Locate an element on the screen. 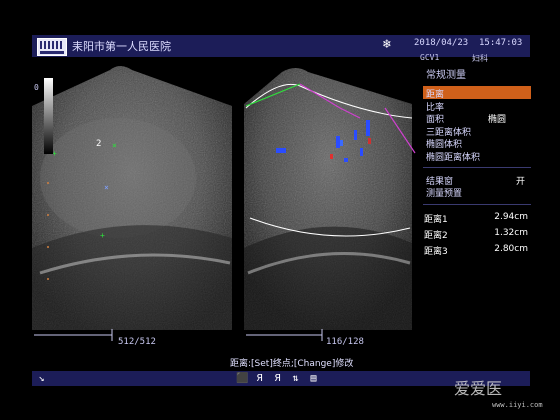 Image resolution: width=560 pixels, height=420 pixels. result-window-state: 开 is located at coordinates (520, 180).